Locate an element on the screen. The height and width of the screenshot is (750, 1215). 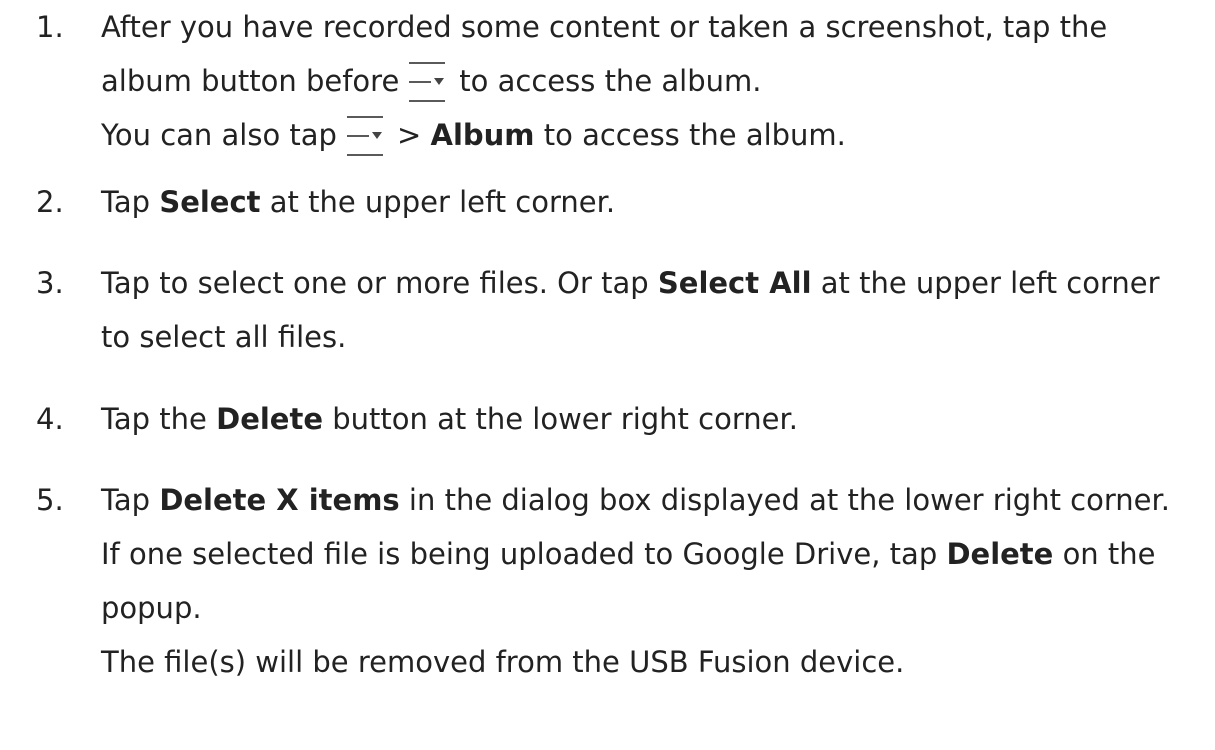
step-line: to select all files. is located at coordinates (653, 337).